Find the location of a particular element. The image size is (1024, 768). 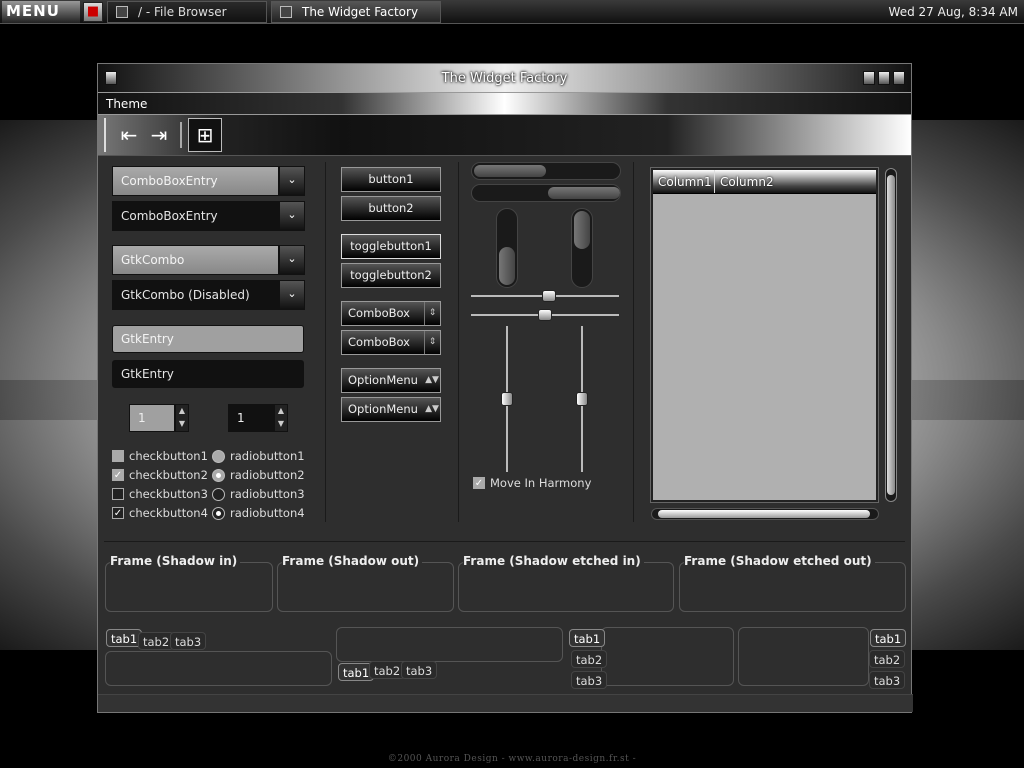

toolbar-grip is located at coordinates (106, 135).